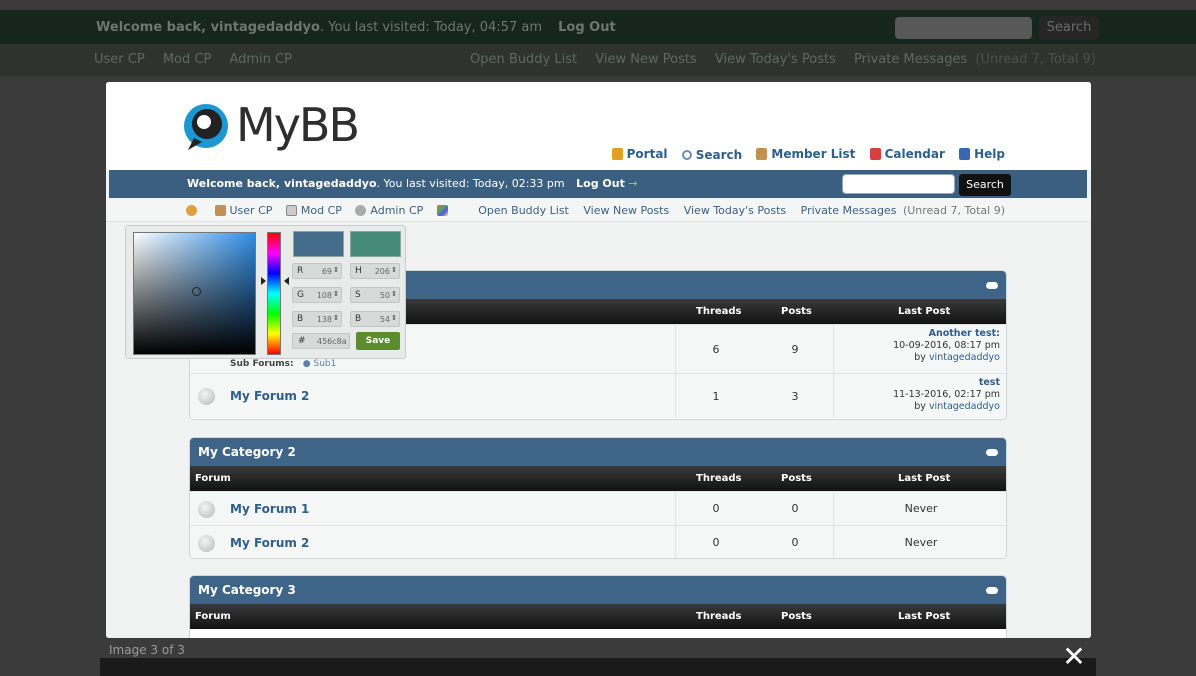 The width and height of the screenshot is (1196, 676). I want to click on bg-bottom-bar, so click(598, 667).